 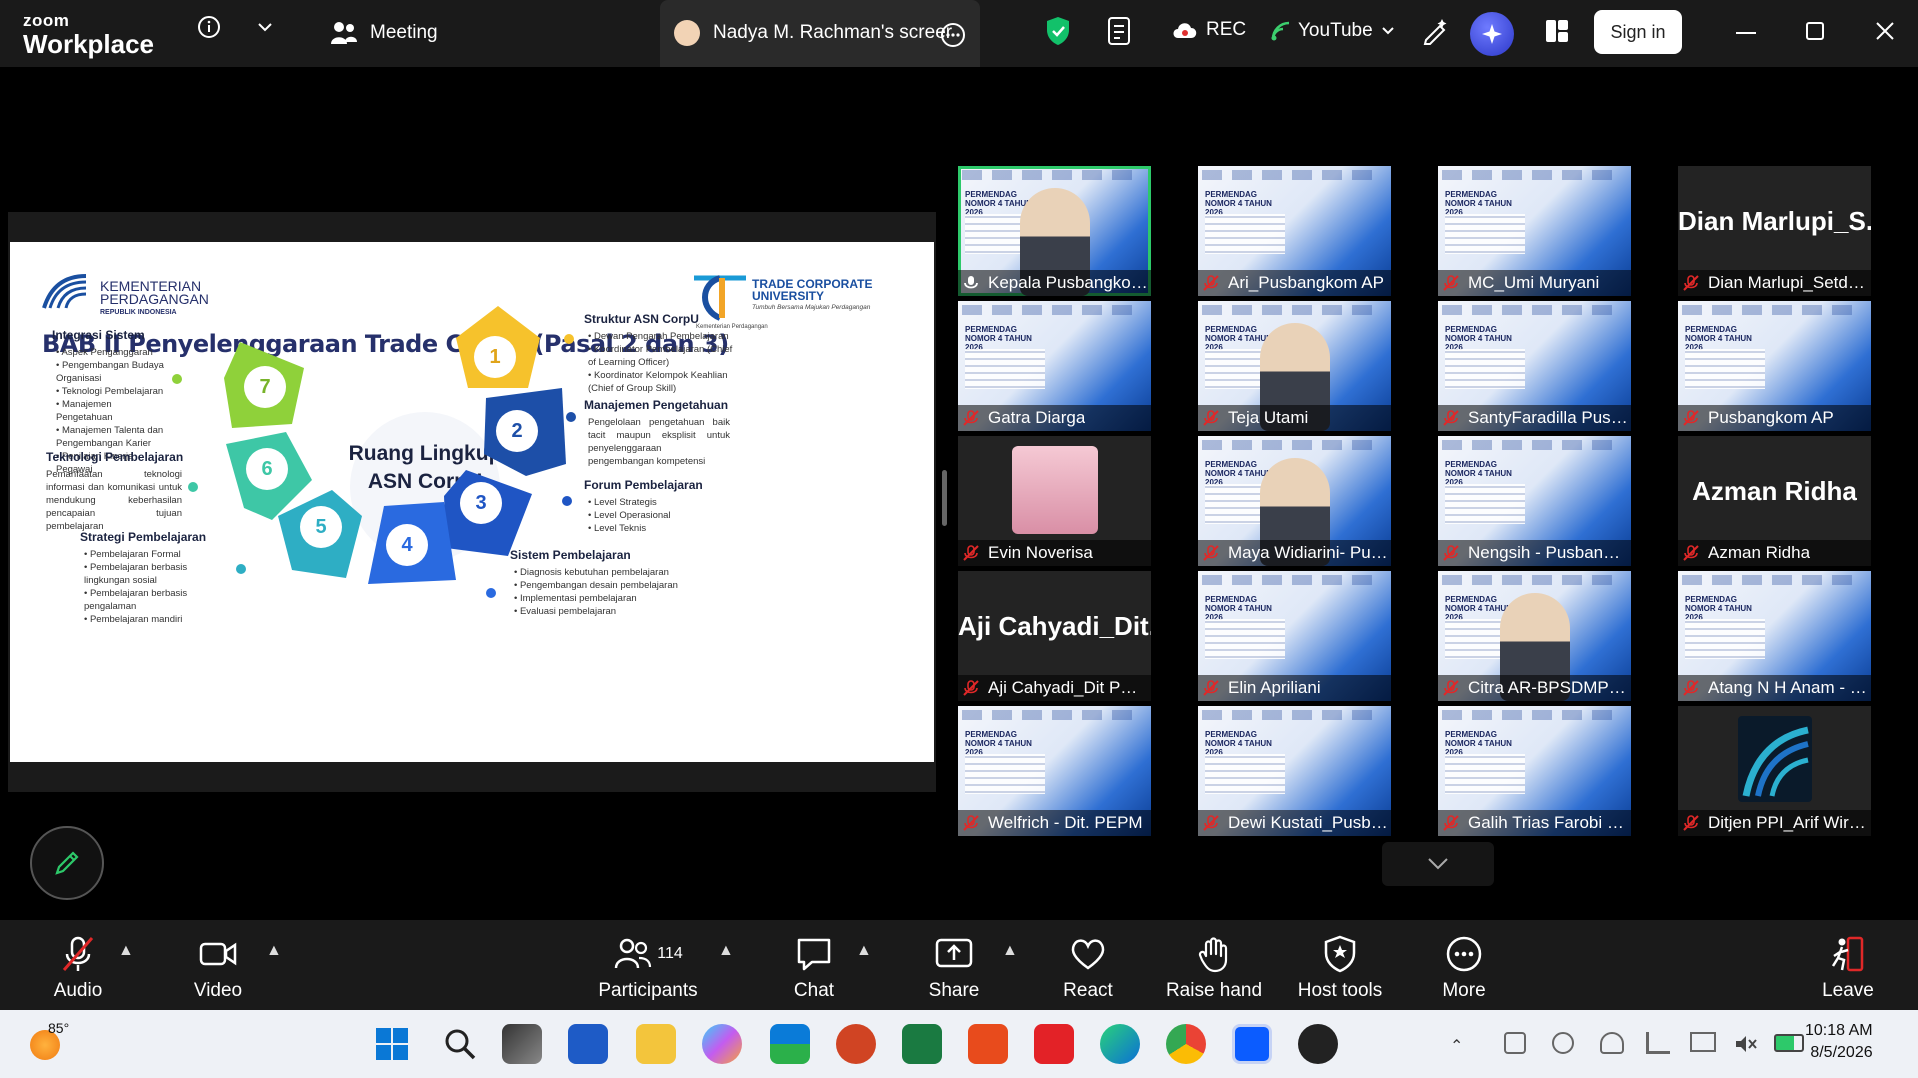 I want to click on participants-options-caret: ▲, so click(x=726, y=951).